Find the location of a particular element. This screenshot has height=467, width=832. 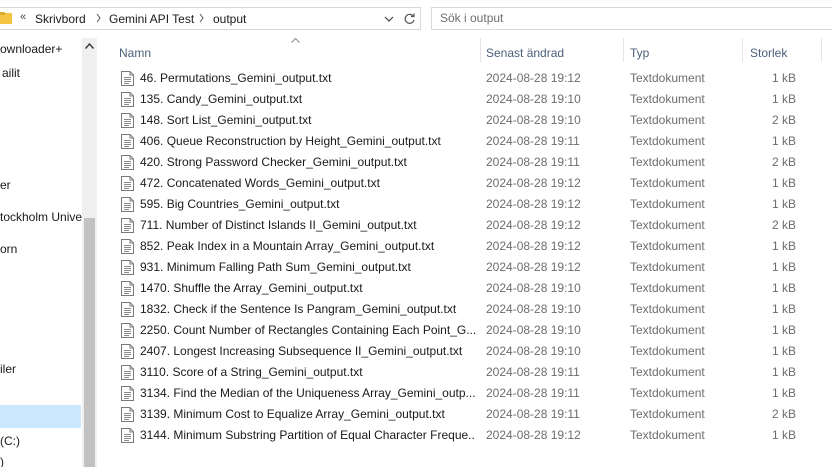

nav-item: er is located at coordinates (41, 185).